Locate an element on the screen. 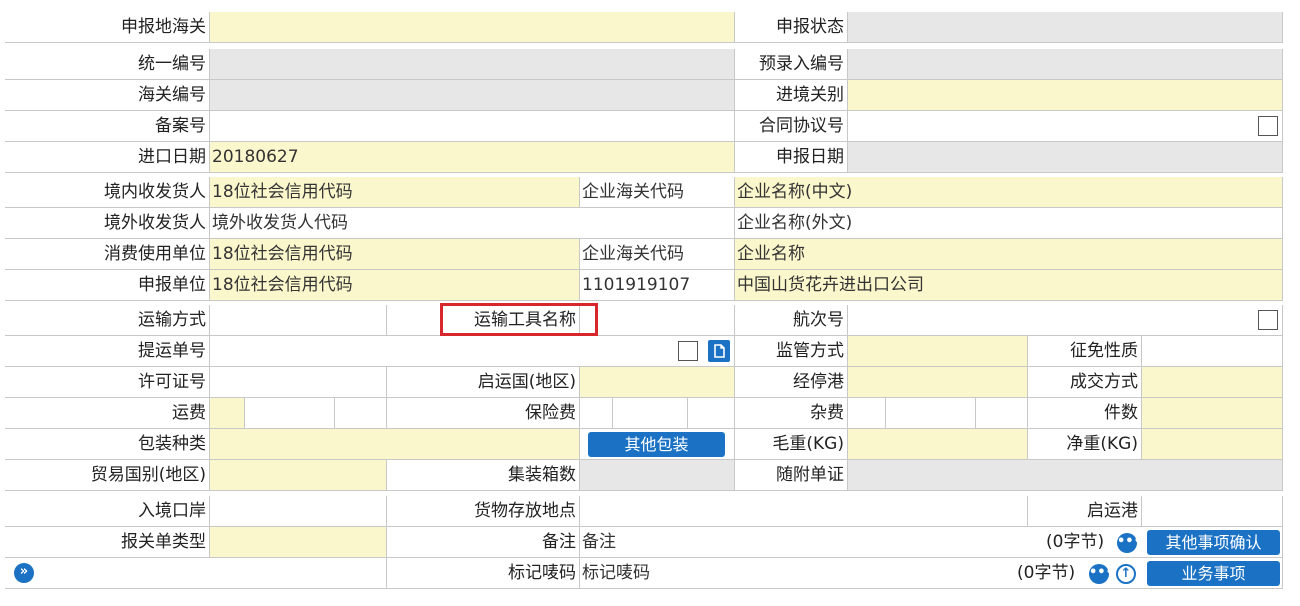 This screenshot has height=606, width=1300. marks-label: 标记唛码 is located at coordinates (483, 573).